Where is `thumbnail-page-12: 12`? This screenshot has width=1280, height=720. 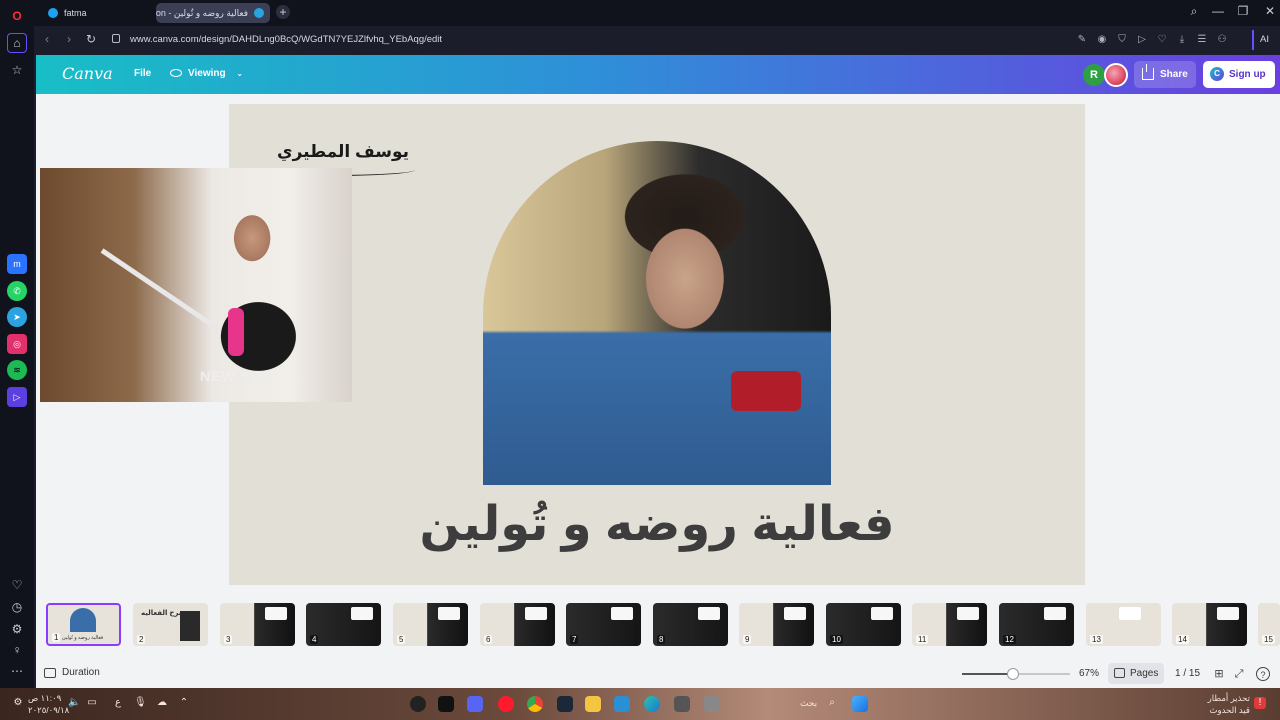
thumbnail-page-12: 12 is located at coordinates (1036, 624).